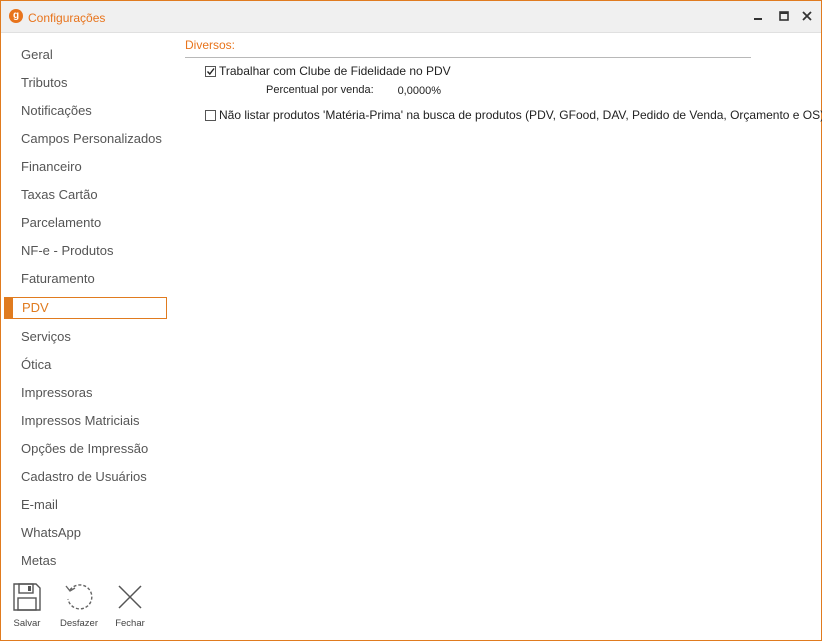 The width and height of the screenshot is (822, 641). Describe the element at coordinates (87, 393) in the screenshot. I see `sidebar-item-impressoras: Impressoras` at that location.